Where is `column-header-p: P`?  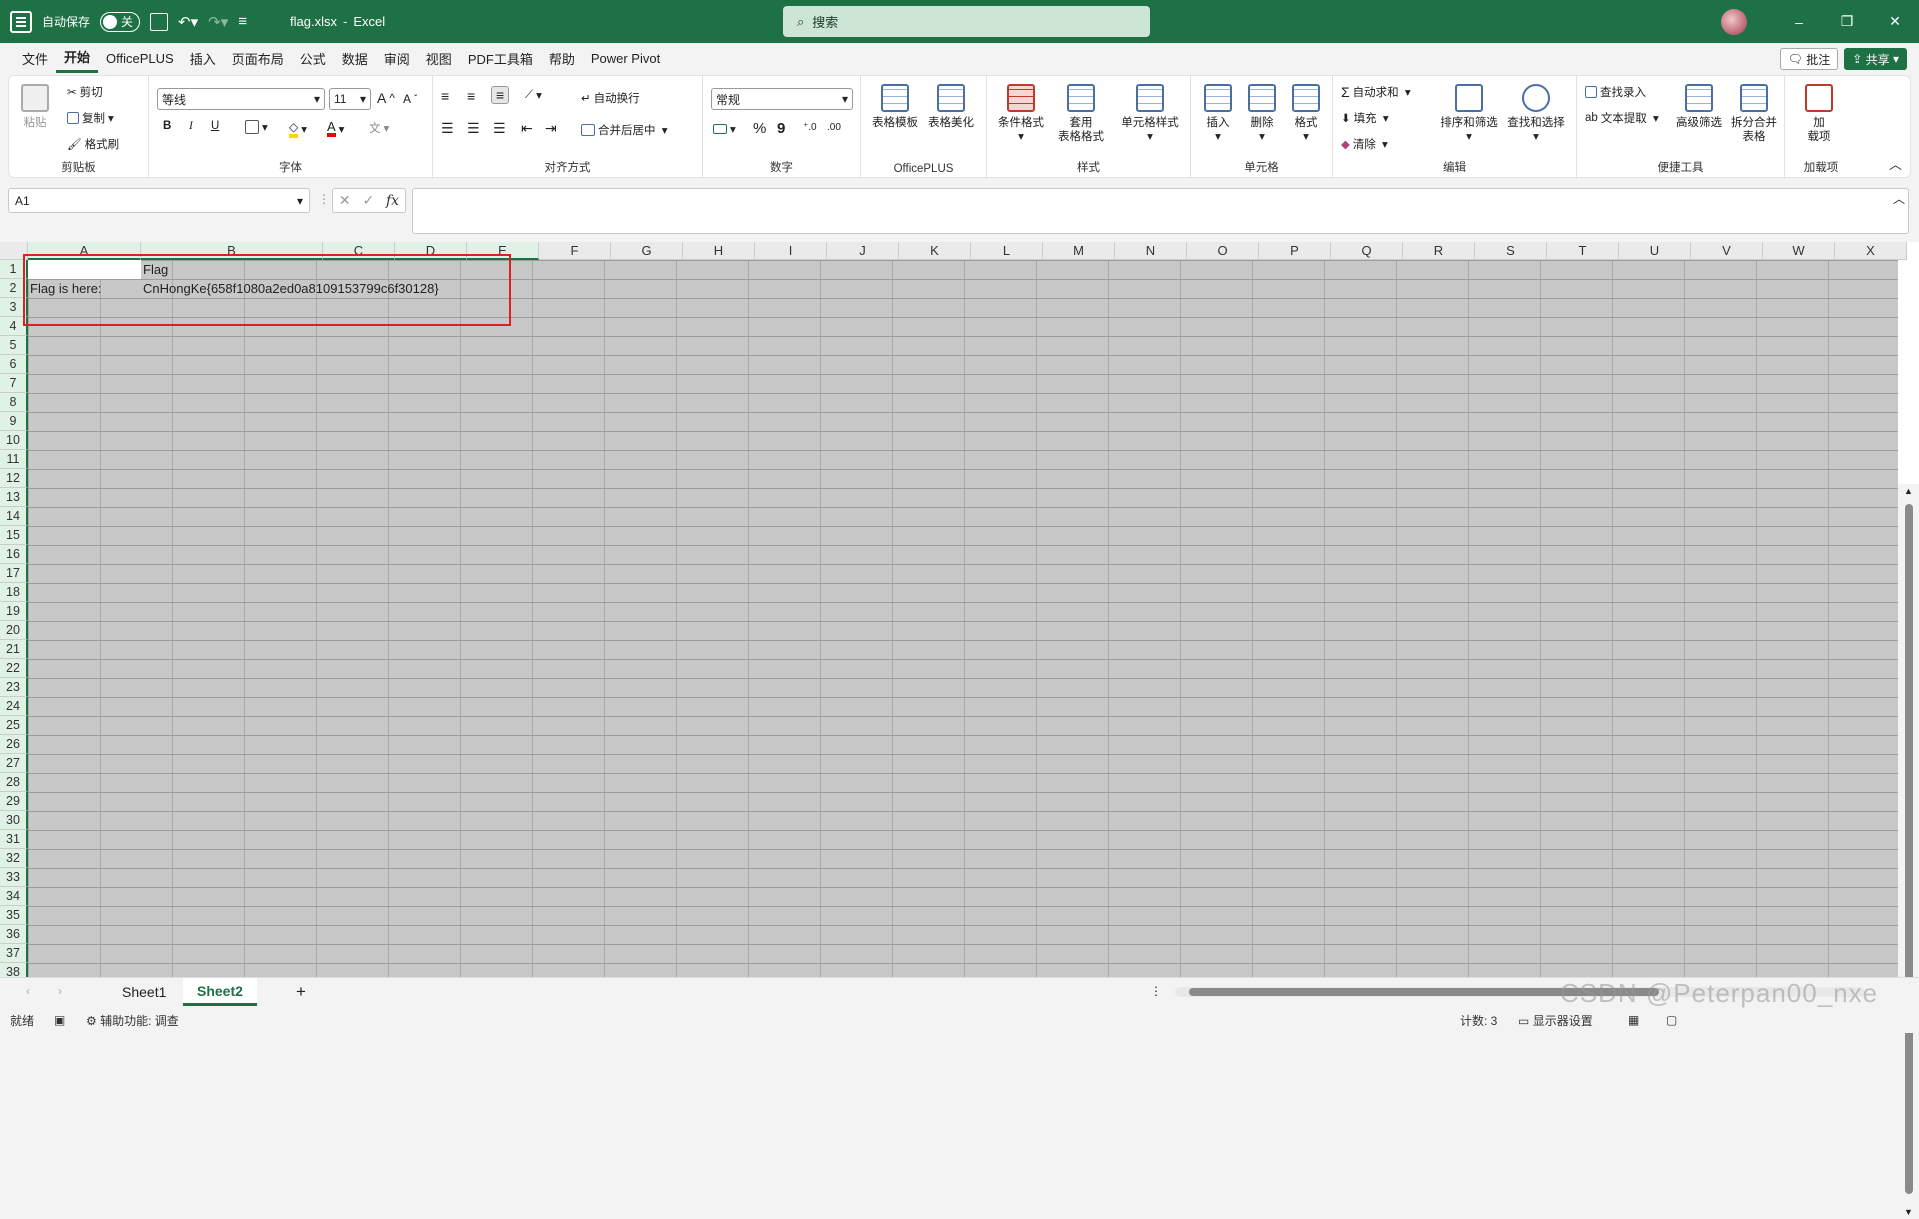
column-header-p: P is located at coordinates (1295, 251).